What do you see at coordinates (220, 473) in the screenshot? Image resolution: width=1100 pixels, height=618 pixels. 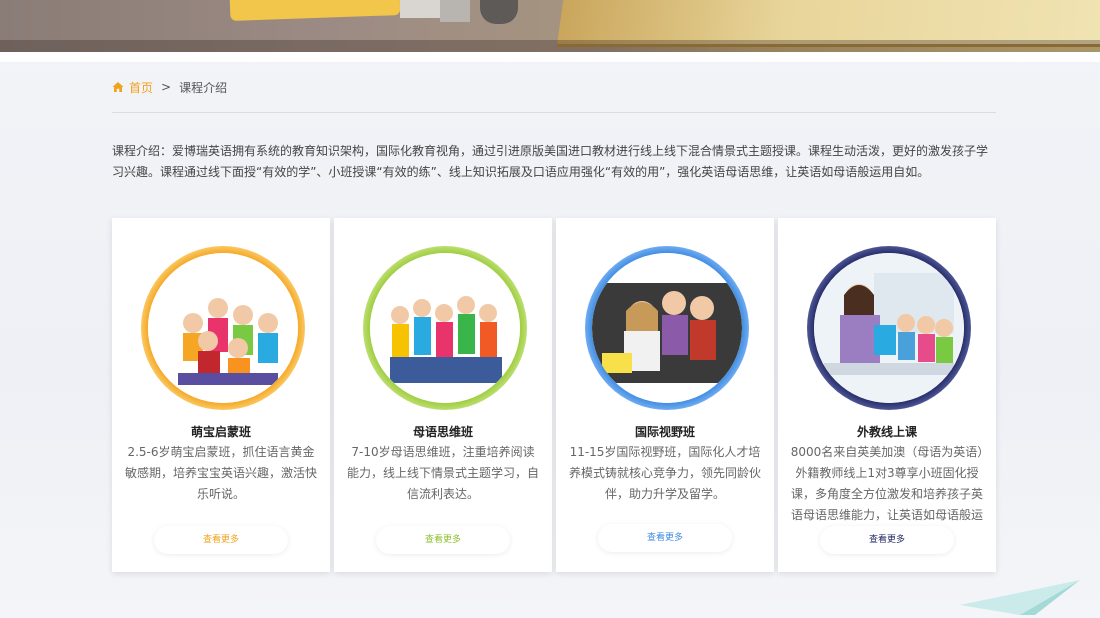 I see `course-card-description: 2.5-6岁萌宝启蒙班，抓住语言黄金敏感期，培养宝宝英语兴趣，激活快乐听说。` at bounding box center [220, 473].